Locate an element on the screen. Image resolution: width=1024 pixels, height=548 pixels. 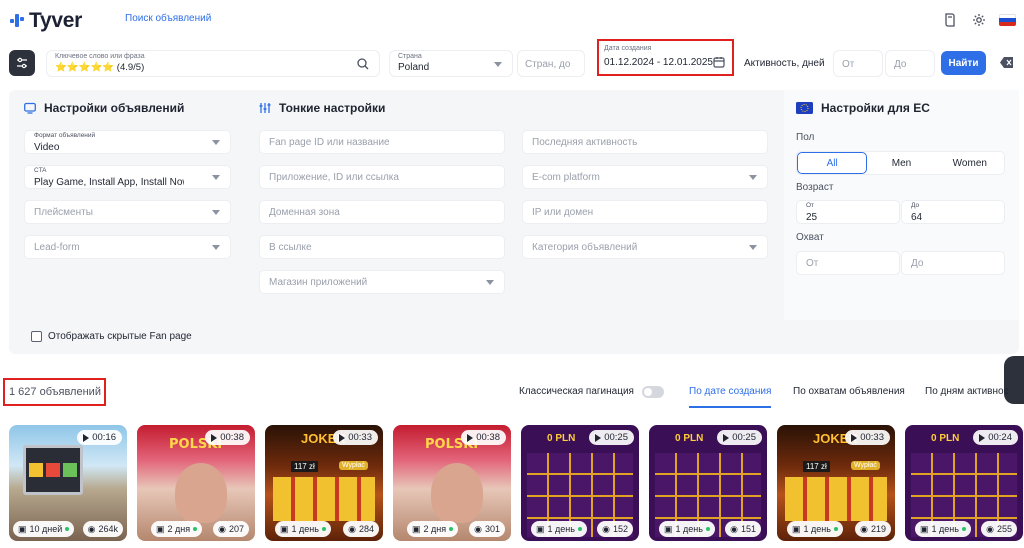
age-from-input: От 25 is located at coordinates (848, 212).